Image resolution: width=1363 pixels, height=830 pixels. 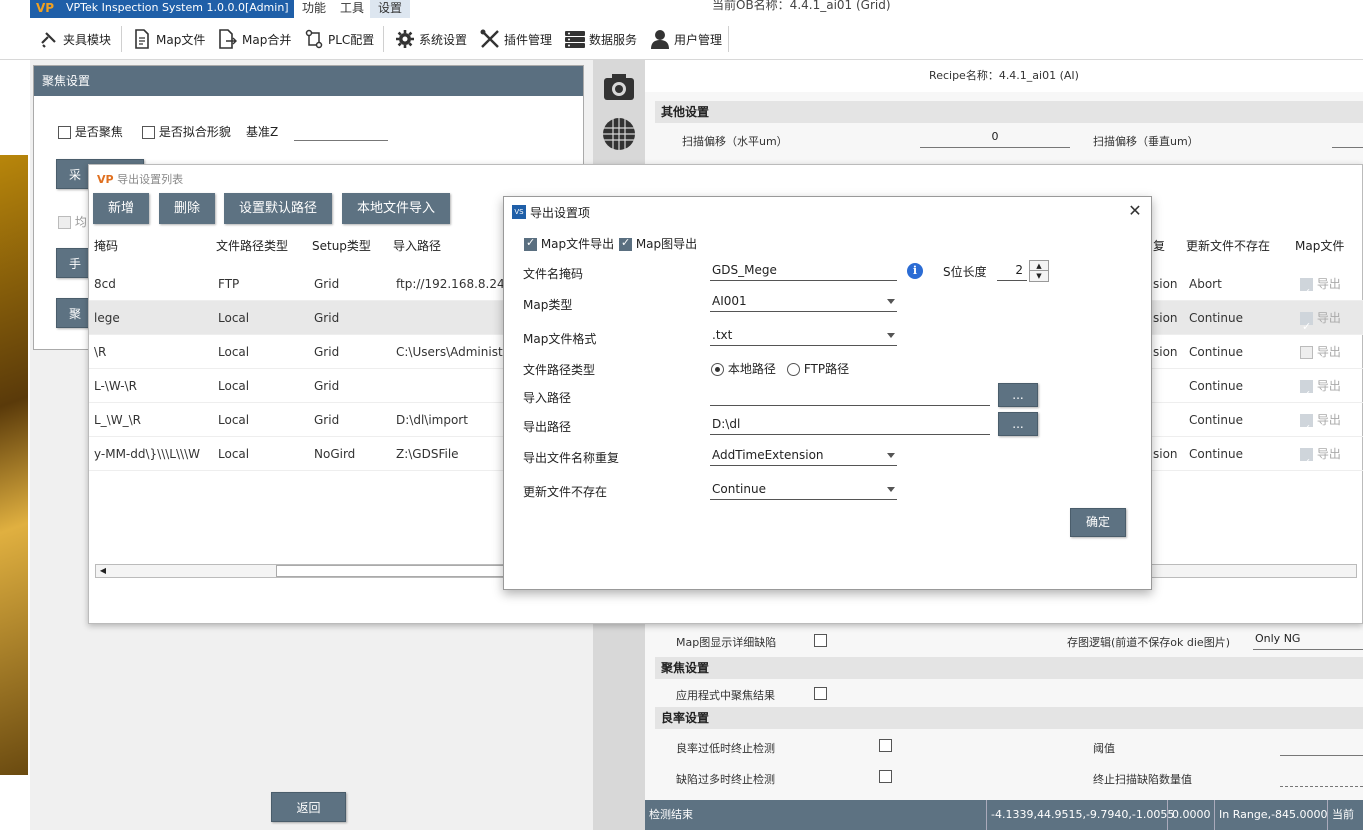 I want to click on map-file-export-option: Map文件导出, so click(x=569, y=243).